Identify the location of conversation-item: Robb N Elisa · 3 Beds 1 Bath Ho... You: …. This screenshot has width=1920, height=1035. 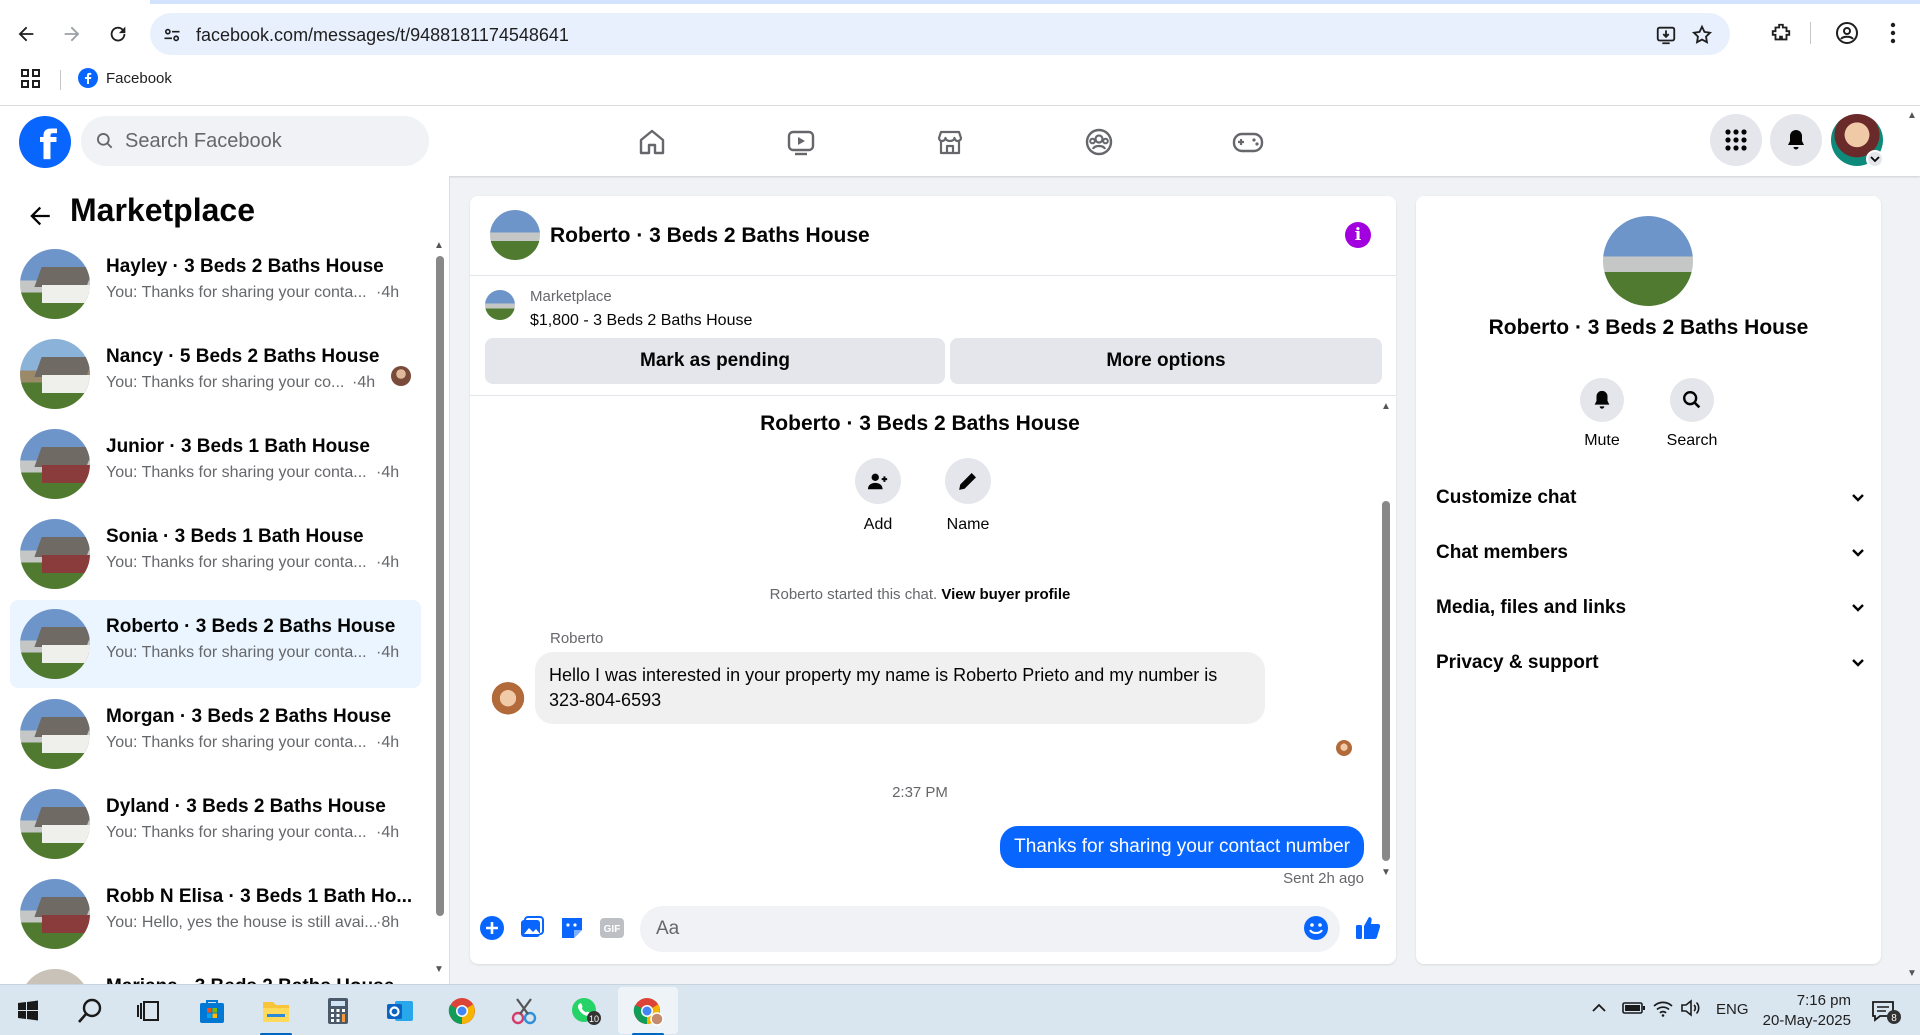
(215, 914).